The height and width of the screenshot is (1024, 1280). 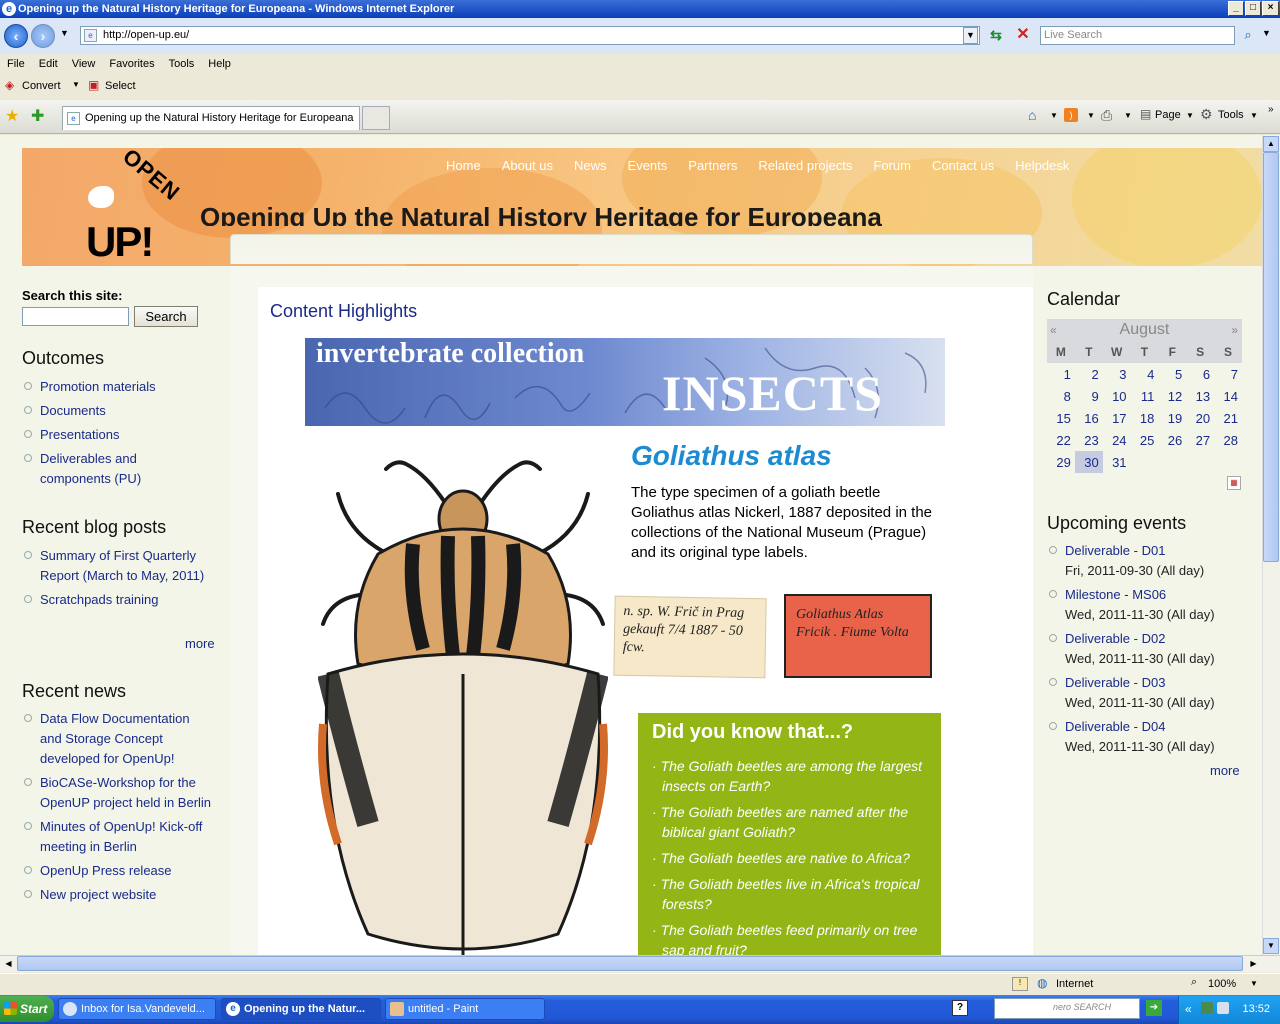 What do you see at coordinates (1172, 440) in the screenshot?
I see `calendar-day: 26` at bounding box center [1172, 440].